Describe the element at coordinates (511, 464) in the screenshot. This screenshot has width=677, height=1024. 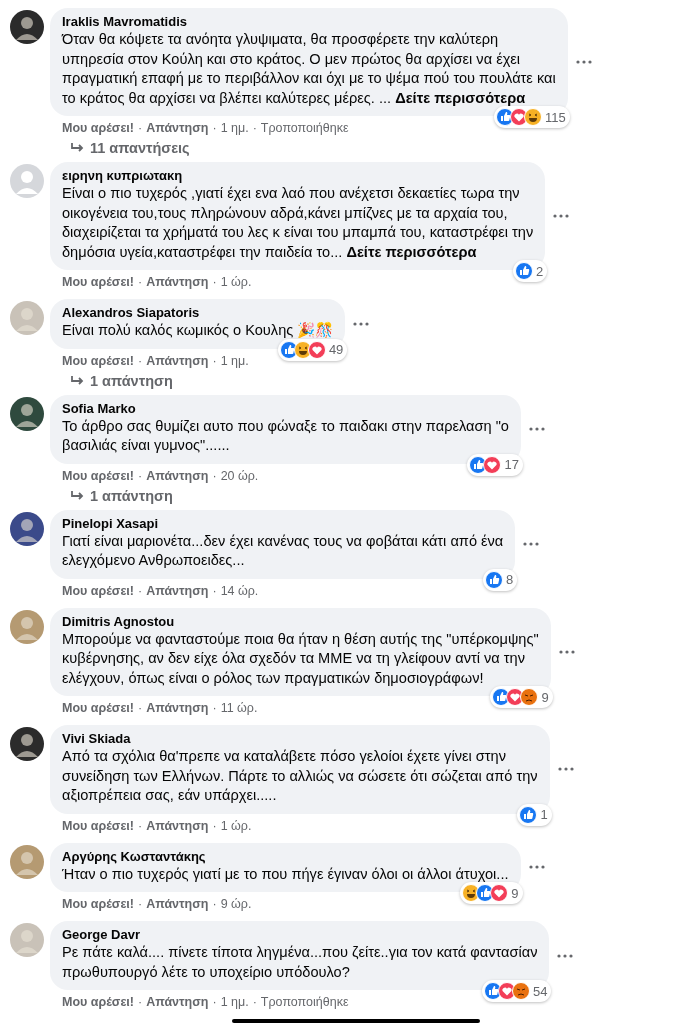
I see `reaction-count: 17` at that location.